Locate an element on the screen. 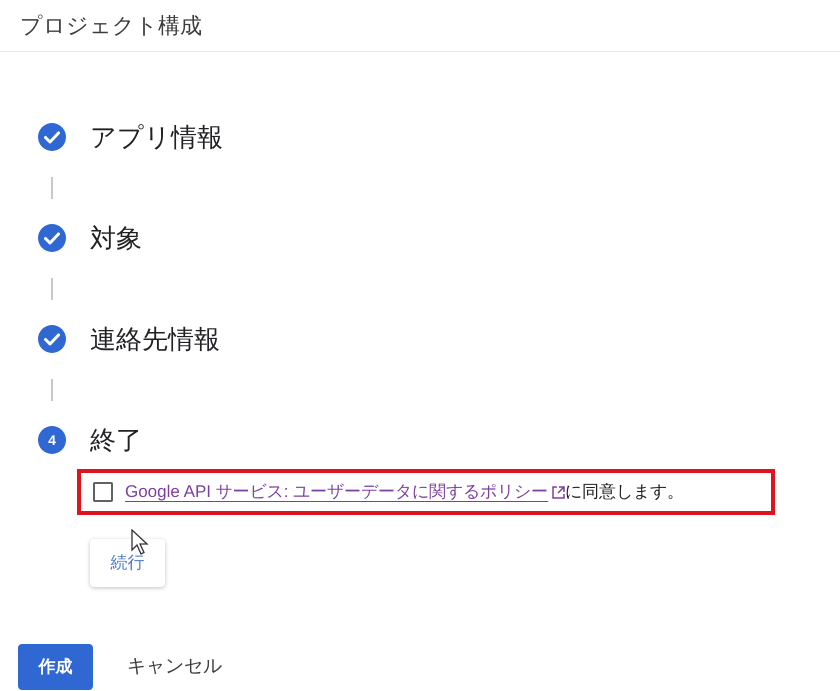  continue-button: 続行 is located at coordinates (127, 563).